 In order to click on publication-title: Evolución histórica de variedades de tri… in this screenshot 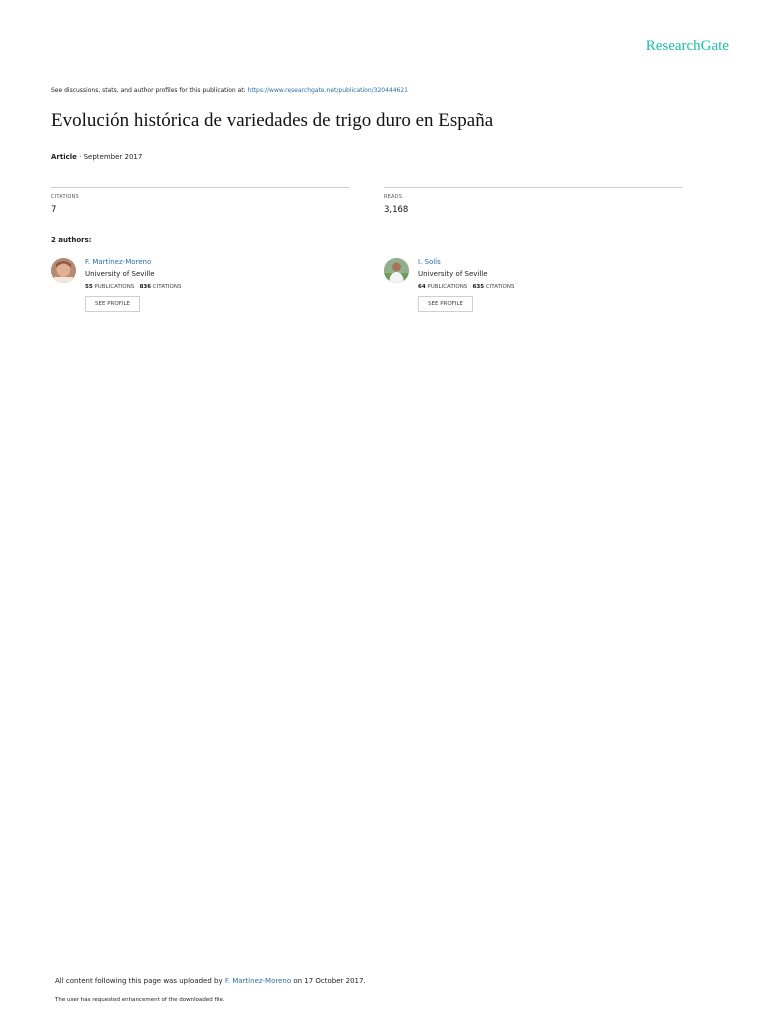, I will do `click(272, 120)`.